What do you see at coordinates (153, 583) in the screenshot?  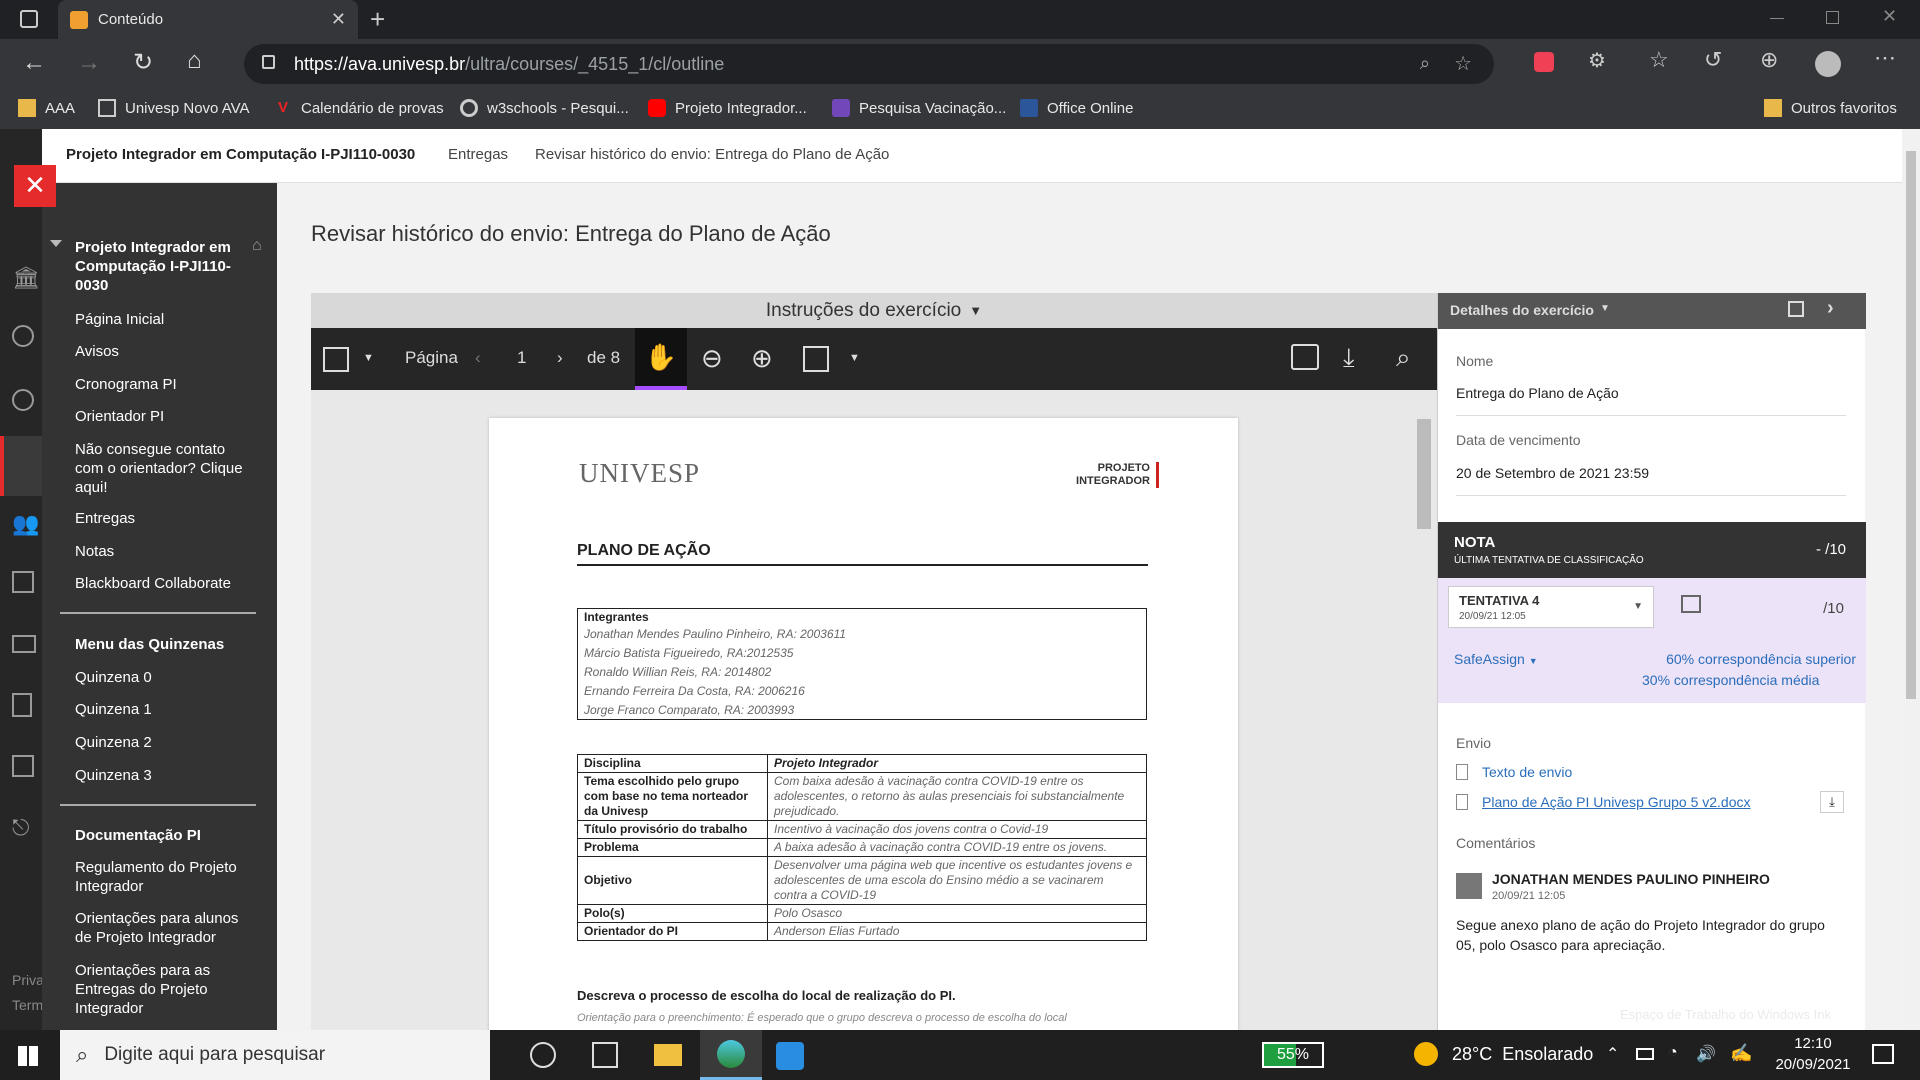 I see `sidebar-item-collaborate: Blackboard Collaborate` at bounding box center [153, 583].